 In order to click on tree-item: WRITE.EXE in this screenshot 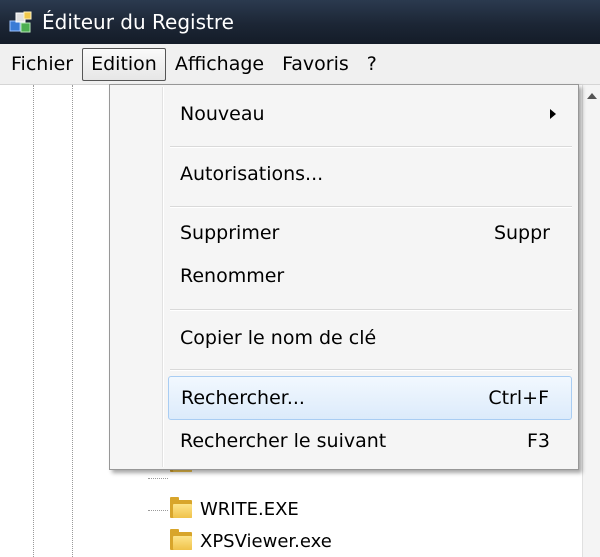, I will do `click(234, 509)`.